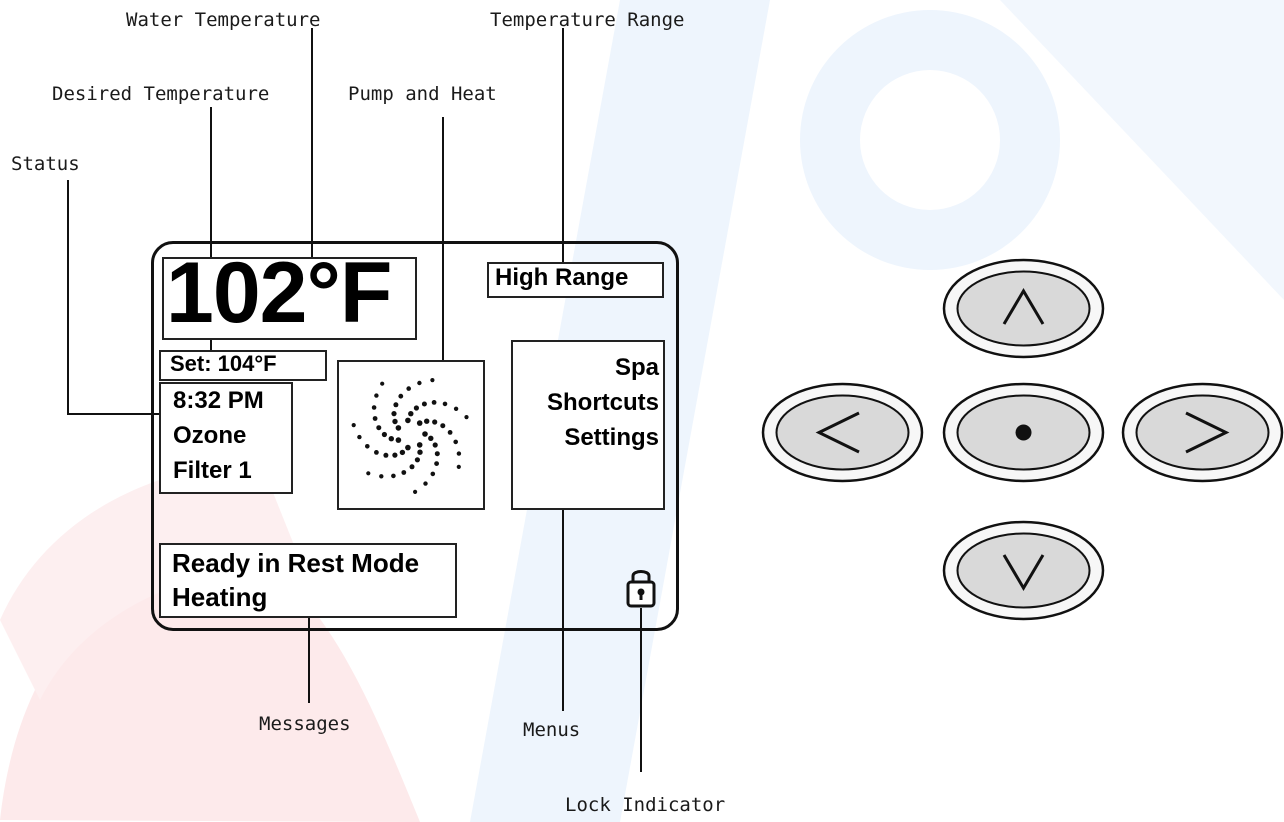 Image resolution: width=1284 pixels, height=822 pixels. Describe the element at coordinates (641, 589) in the screenshot. I see `lock-icon` at that location.